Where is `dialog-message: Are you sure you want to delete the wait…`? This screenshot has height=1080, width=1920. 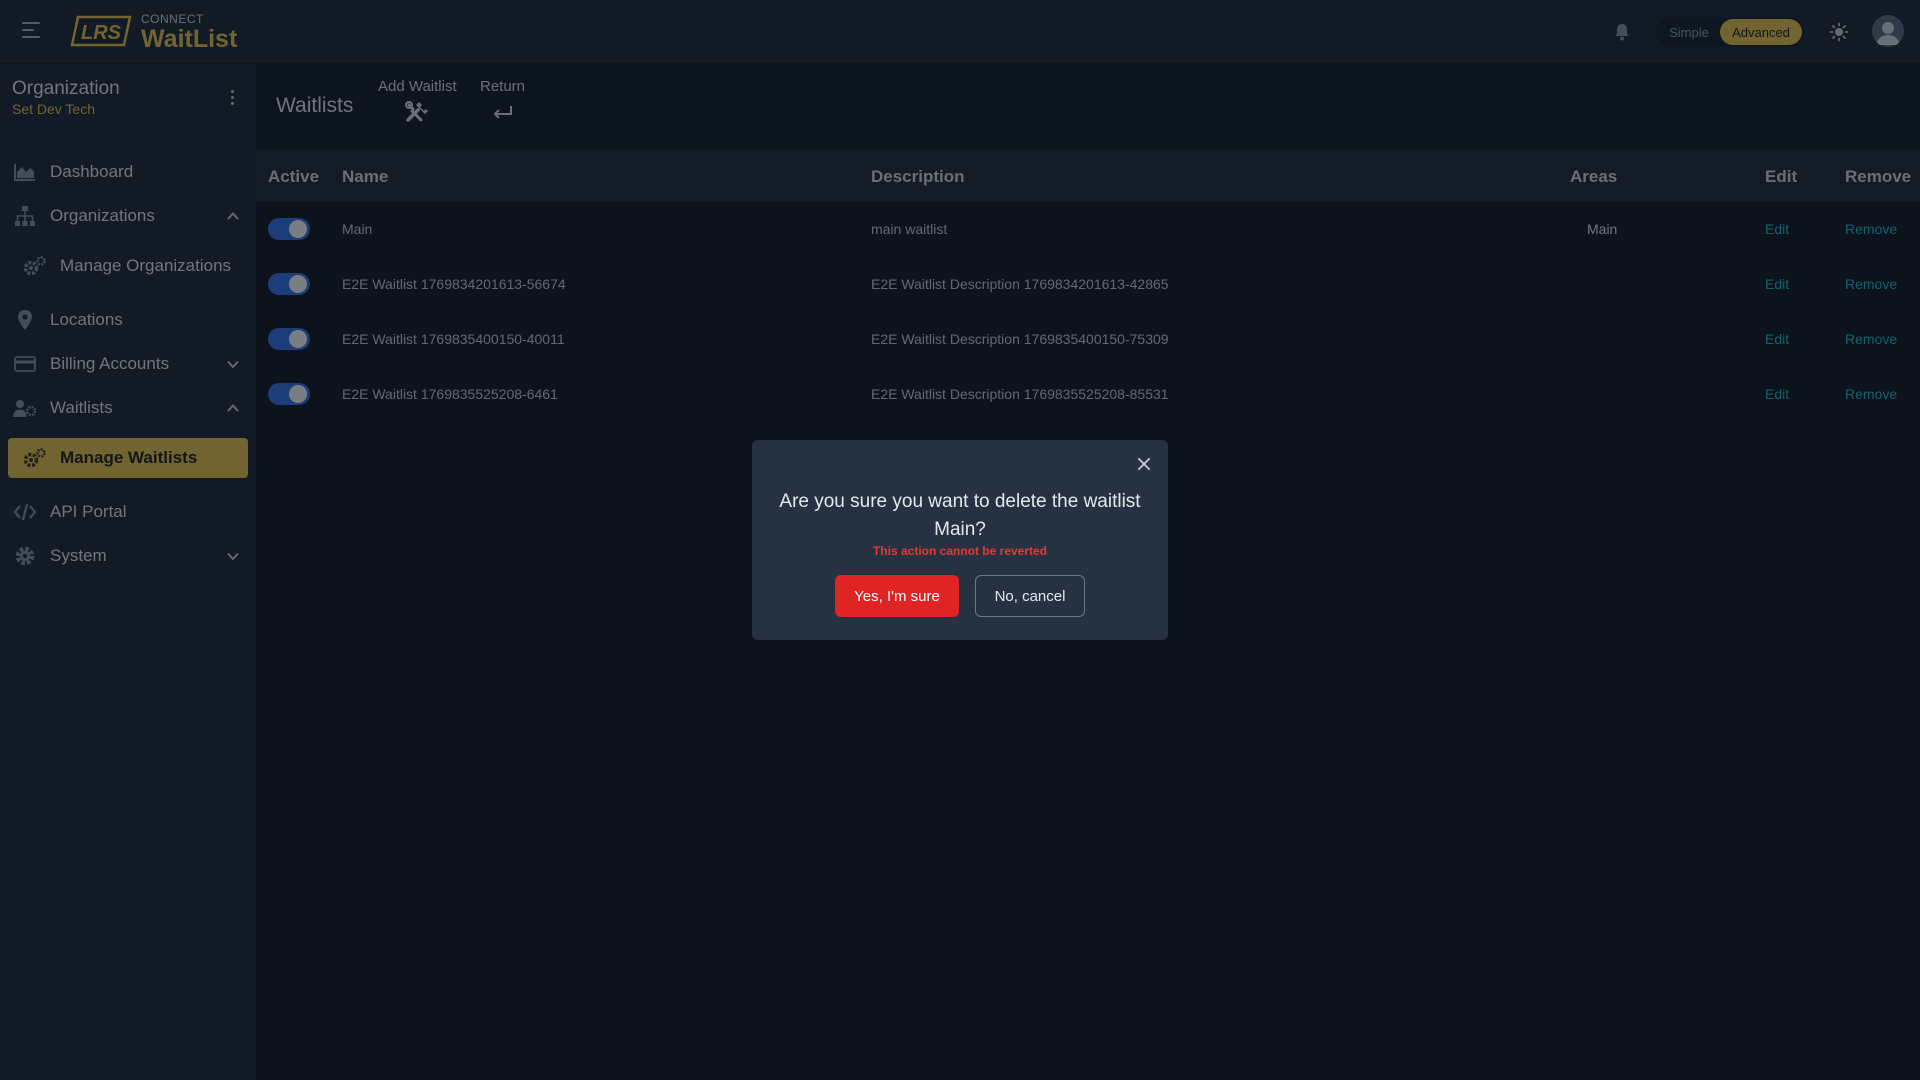 dialog-message: Are you sure you want to delete the wait… is located at coordinates (960, 515).